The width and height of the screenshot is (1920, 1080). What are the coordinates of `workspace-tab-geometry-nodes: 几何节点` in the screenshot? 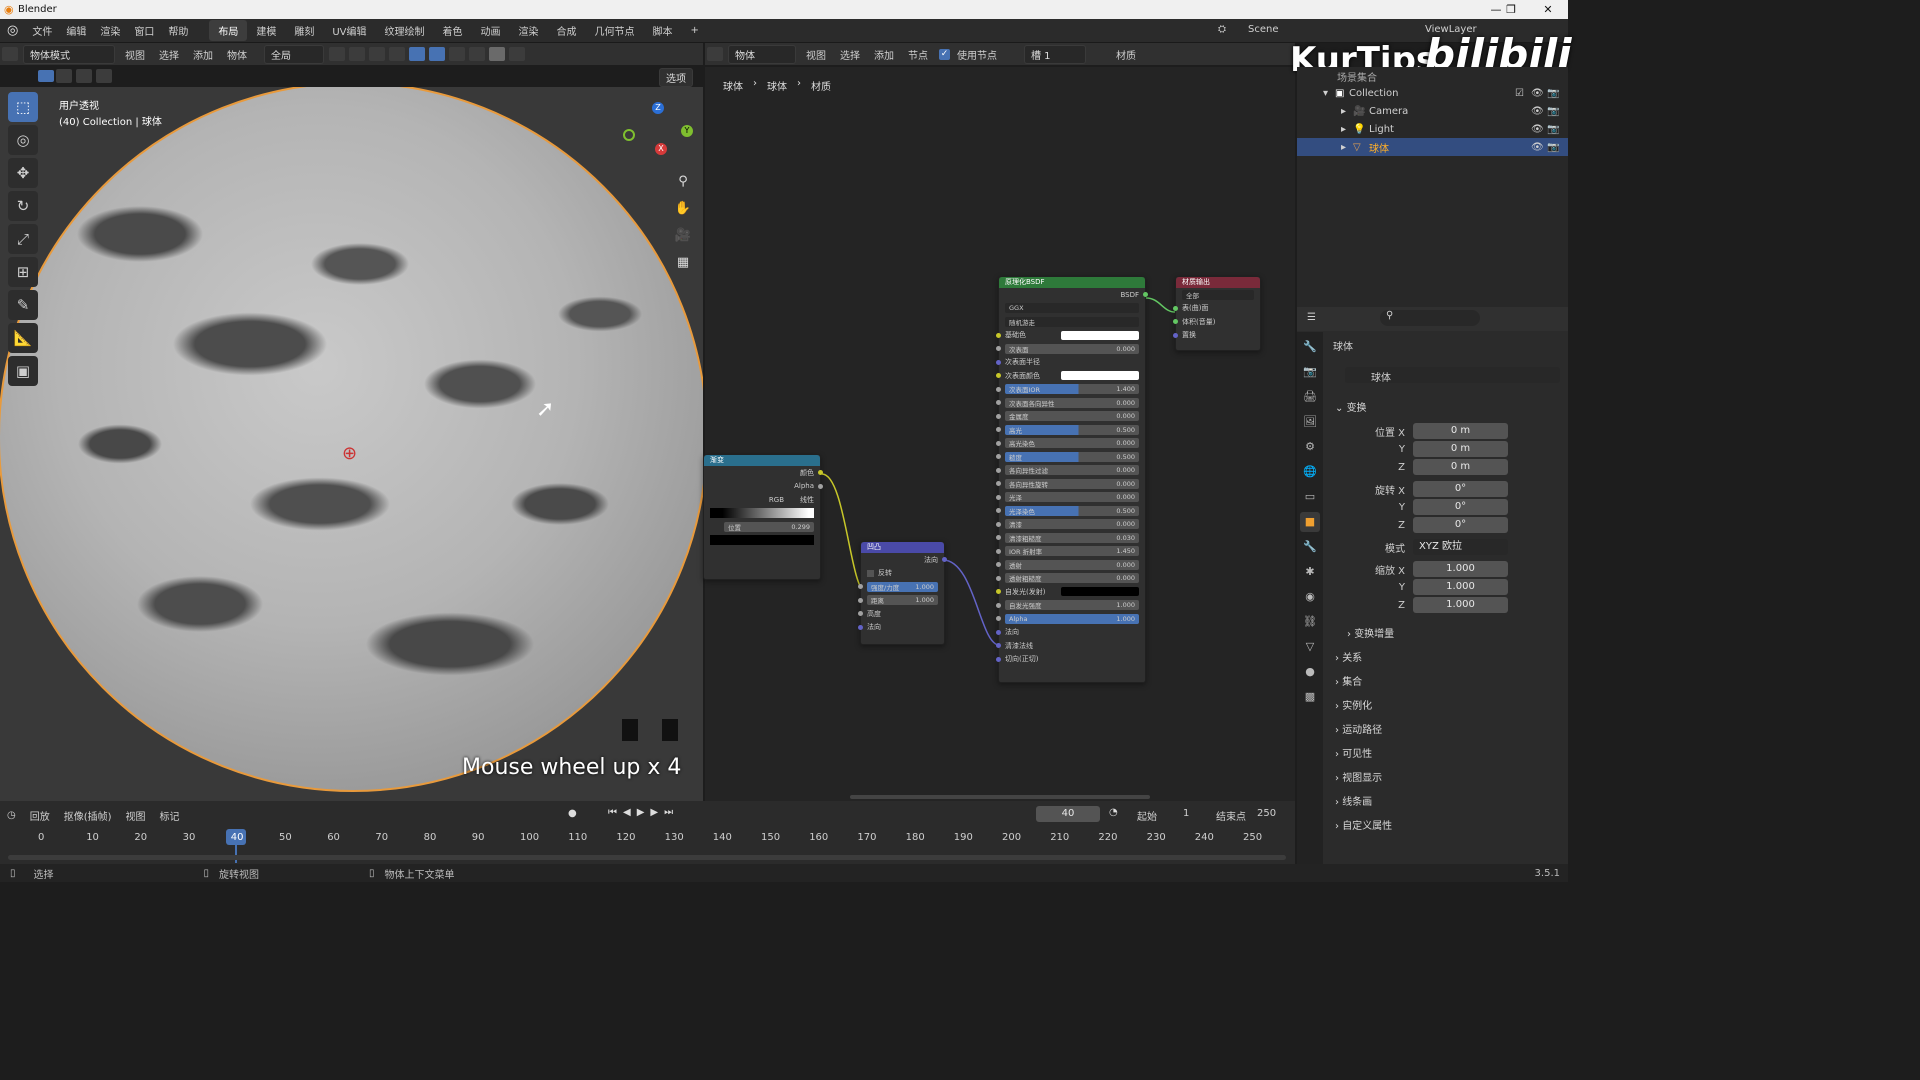 It's located at (615, 30).